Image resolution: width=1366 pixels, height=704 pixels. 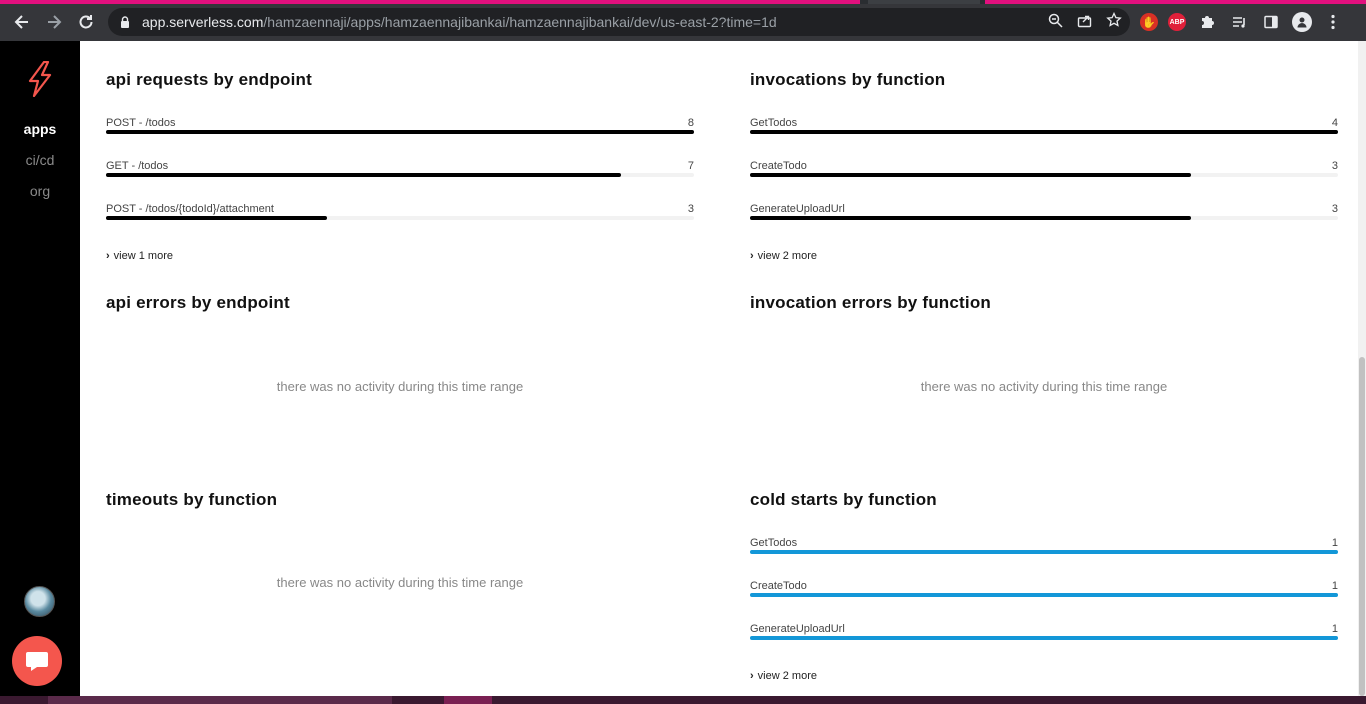 What do you see at coordinates (141, 123) in the screenshot?
I see `row-label: POST - /todos` at bounding box center [141, 123].